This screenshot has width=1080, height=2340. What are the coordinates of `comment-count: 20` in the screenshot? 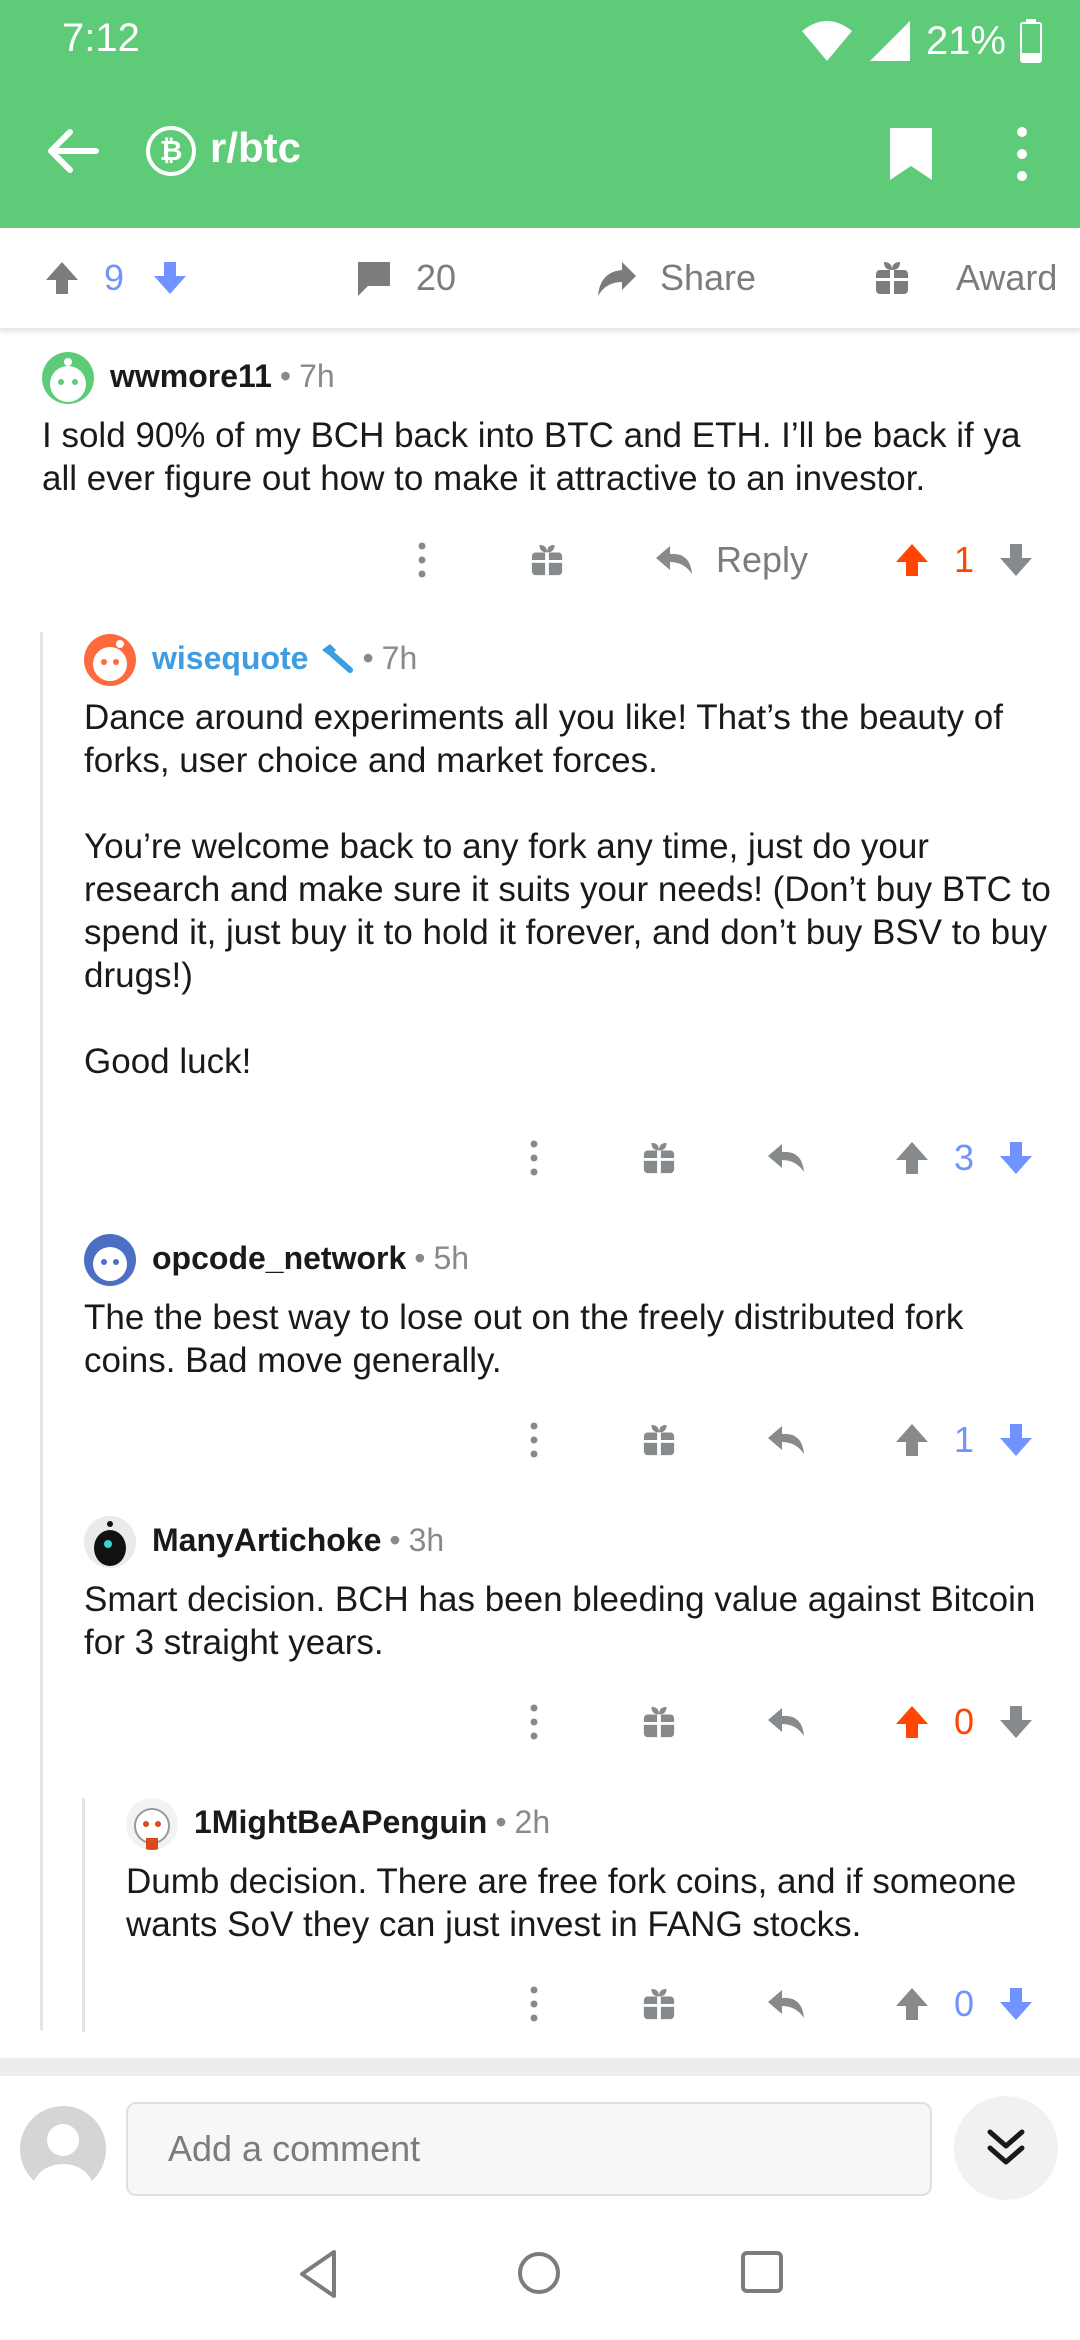 It's located at (436, 277).